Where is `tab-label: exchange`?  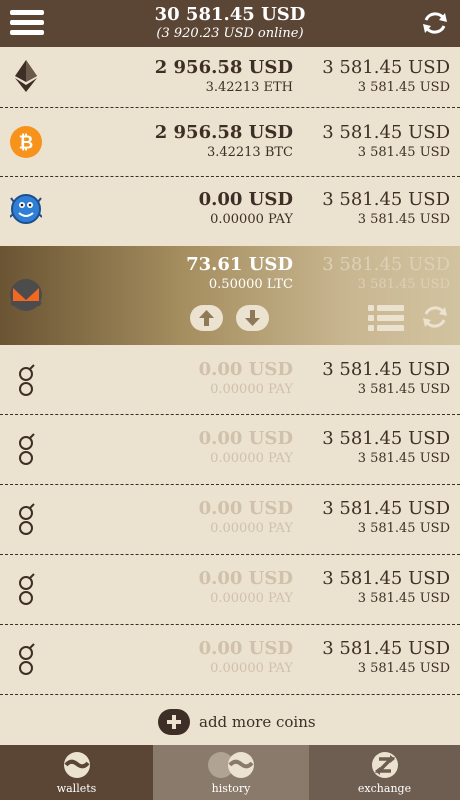 tab-label: exchange is located at coordinates (384, 788).